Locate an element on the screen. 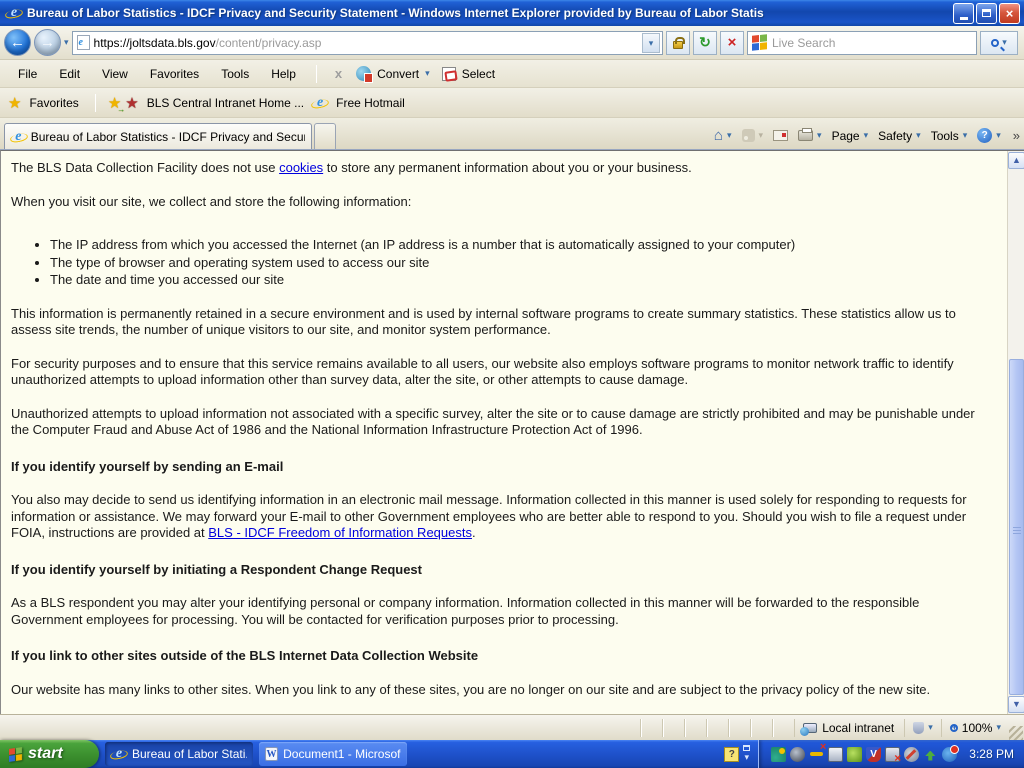  back-button: ← is located at coordinates (17, 42).